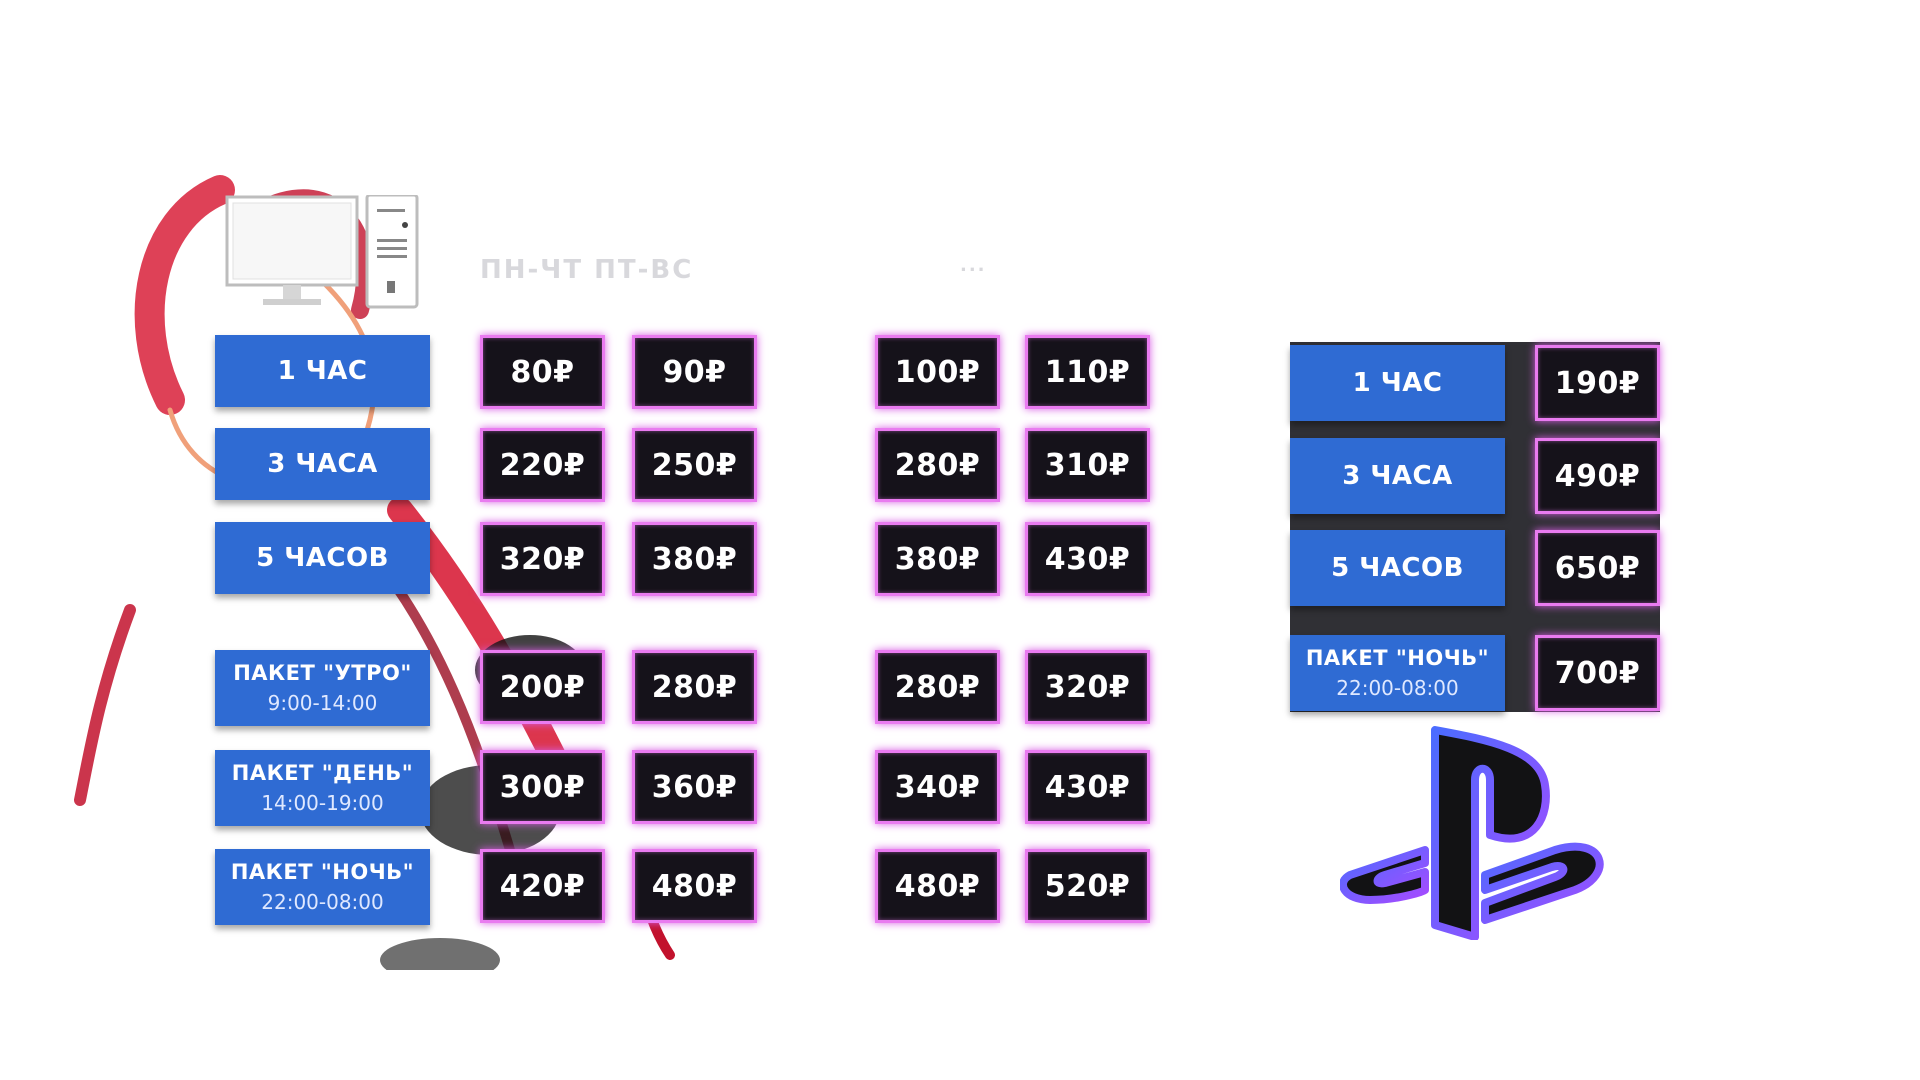  What do you see at coordinates (542, 787) in the screenshot?
I see `price-cell: 300₽` at bounding box center [542, 787].